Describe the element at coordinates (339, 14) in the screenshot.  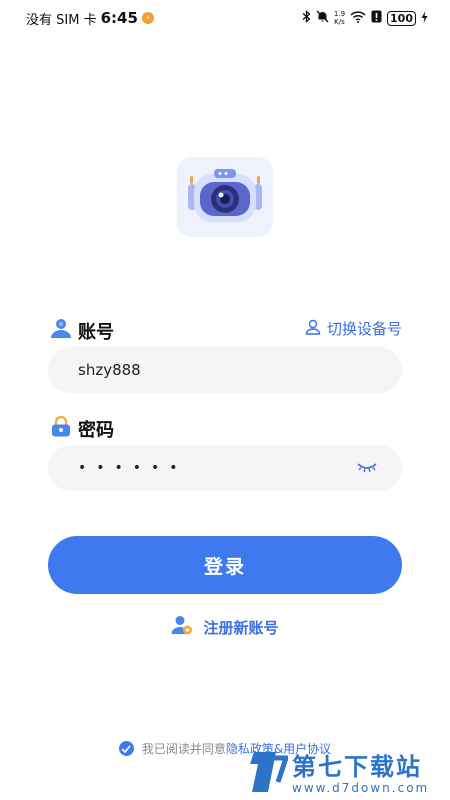
I see `net-speed-value: 1.9` at that location.